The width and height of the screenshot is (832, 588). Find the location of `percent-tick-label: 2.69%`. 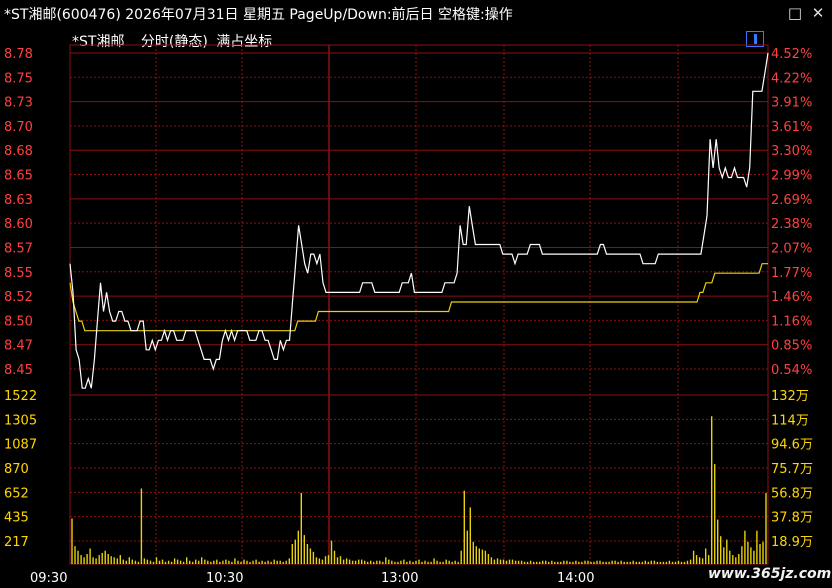

percent-tick-label: 2.69% is located at coordinates (791, 200).